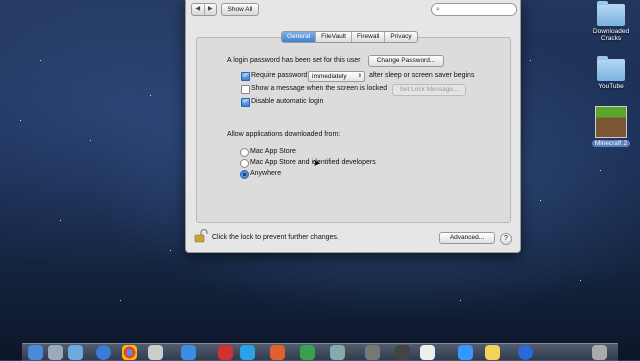  Describe the element at coordinates (287, 101) in the screenshot. I see `disable-auto-login-label: Disable automatic login` at that location.